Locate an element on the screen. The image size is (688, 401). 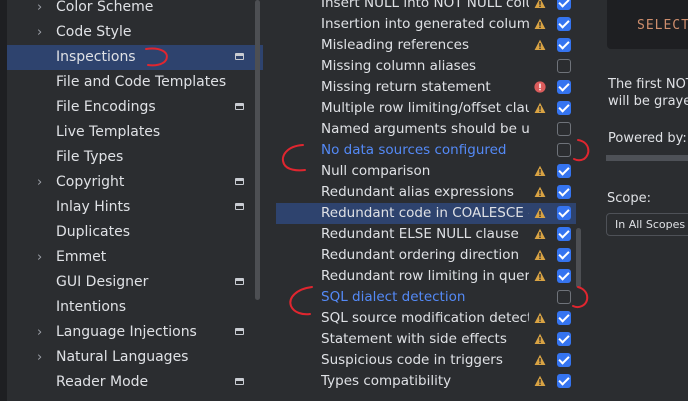
inspection-row: Redundant ordering direction is located at coordinates (426, 255).